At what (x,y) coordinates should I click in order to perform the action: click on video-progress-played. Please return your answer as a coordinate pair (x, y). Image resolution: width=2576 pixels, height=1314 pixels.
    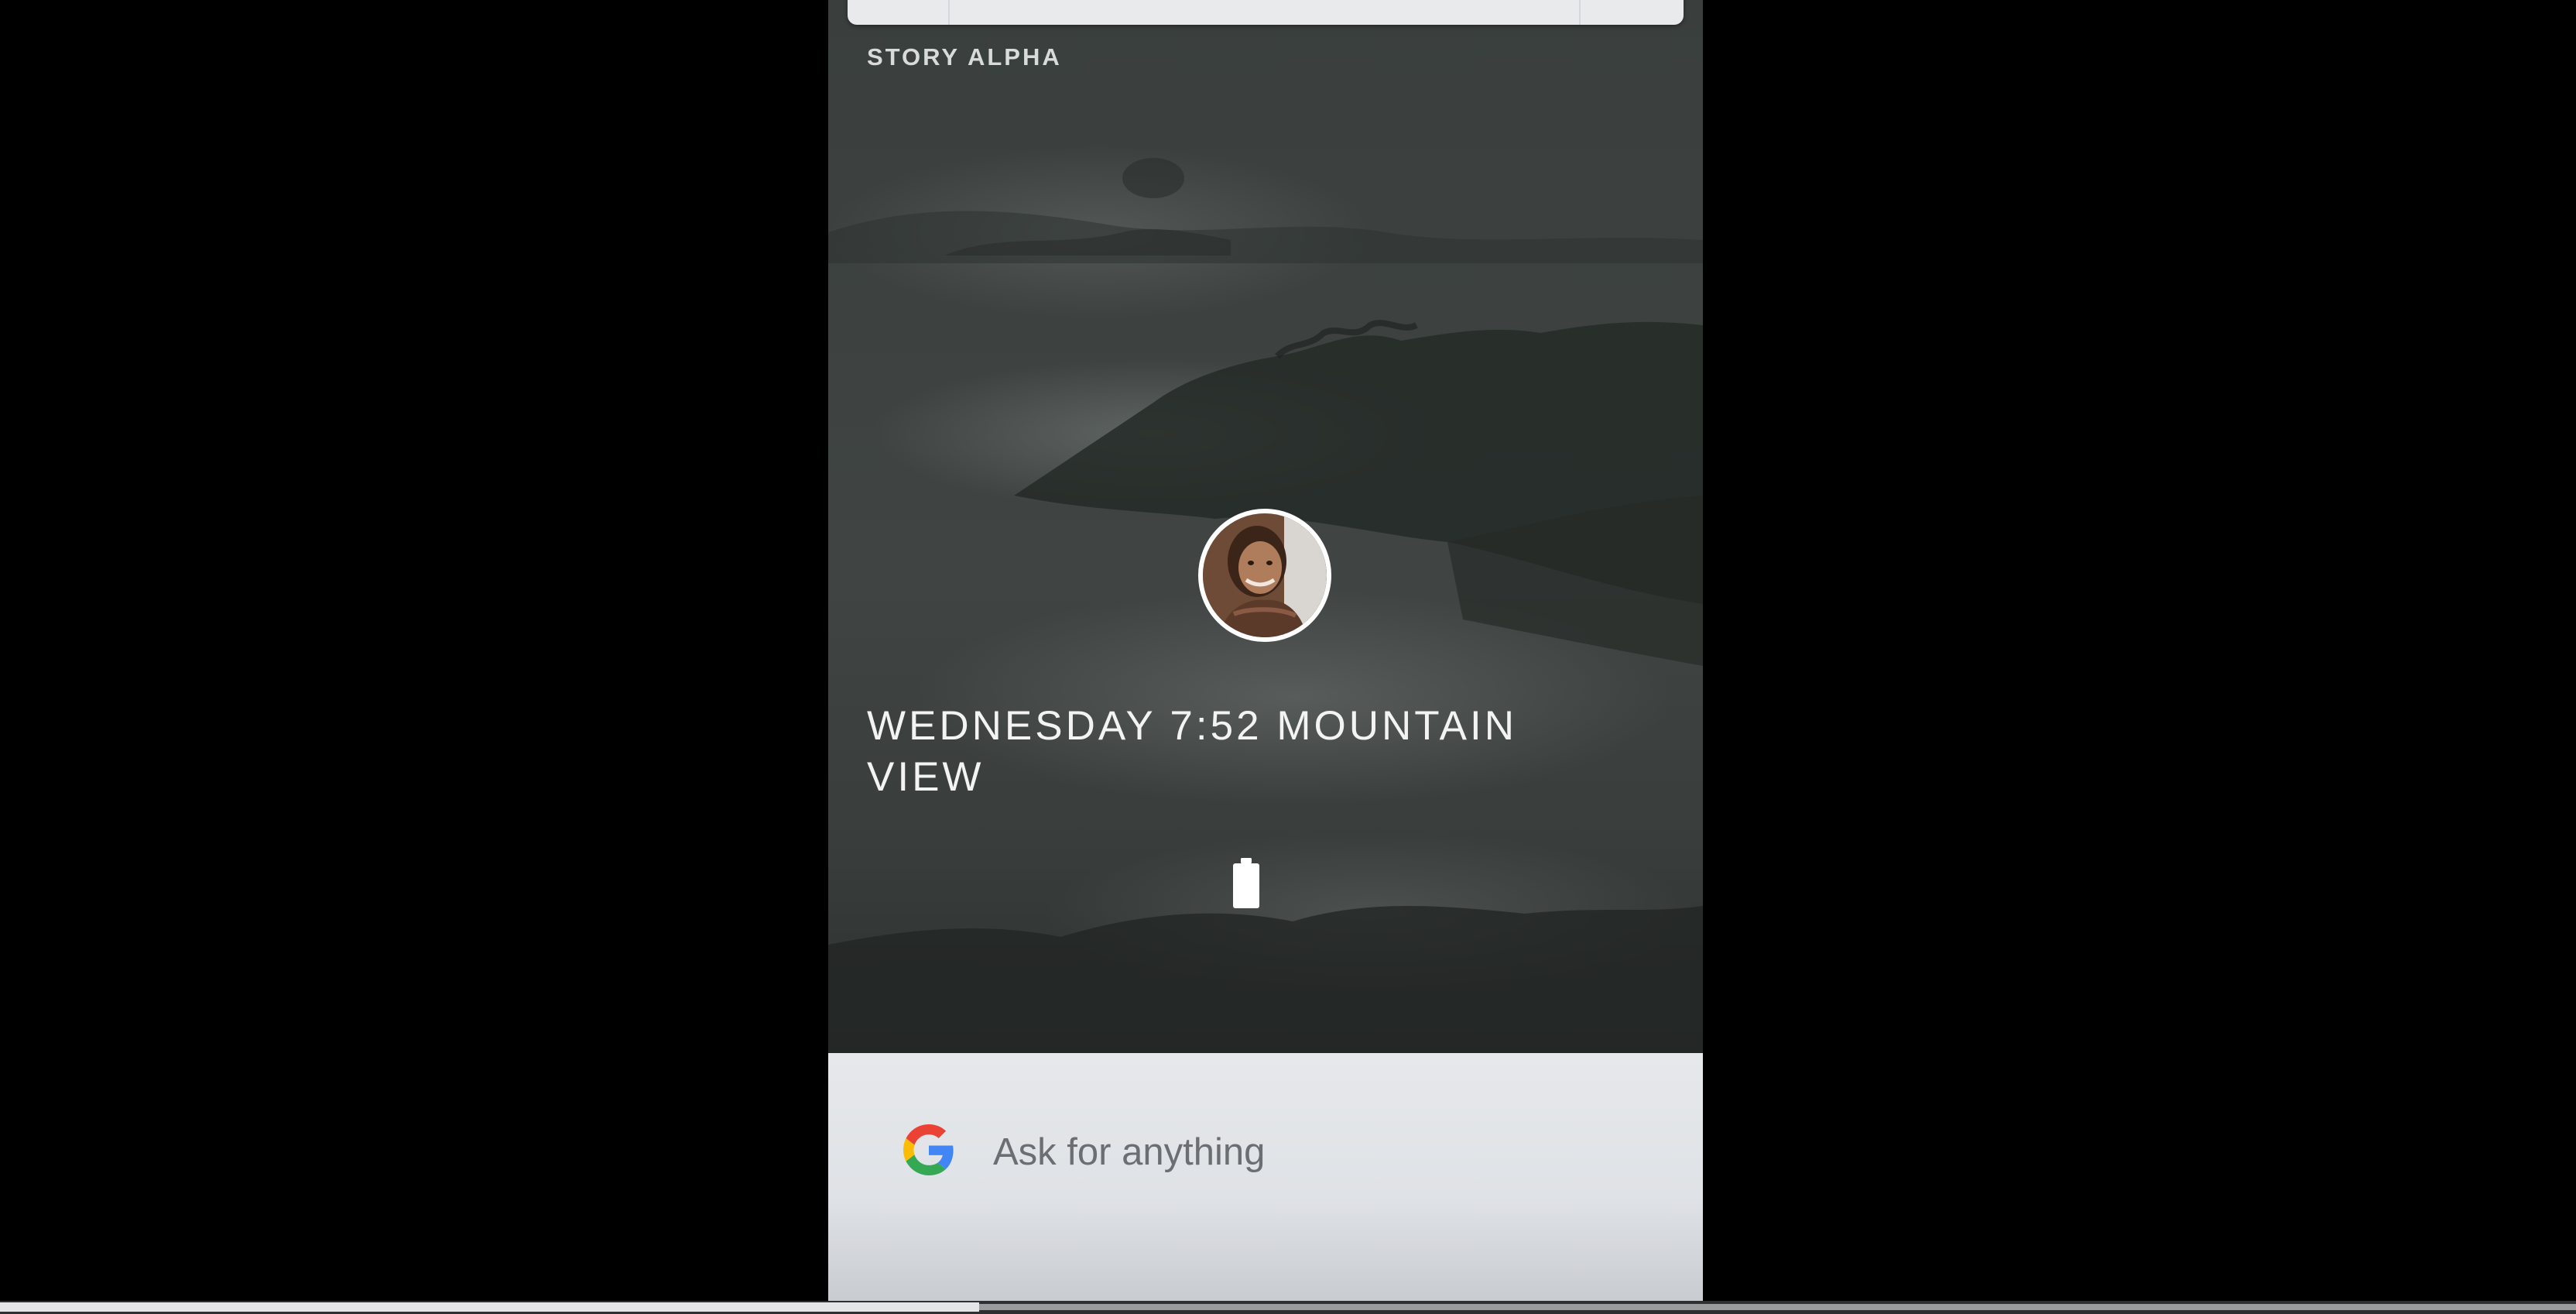
    Looking at the image, I should click on (489, 1307).